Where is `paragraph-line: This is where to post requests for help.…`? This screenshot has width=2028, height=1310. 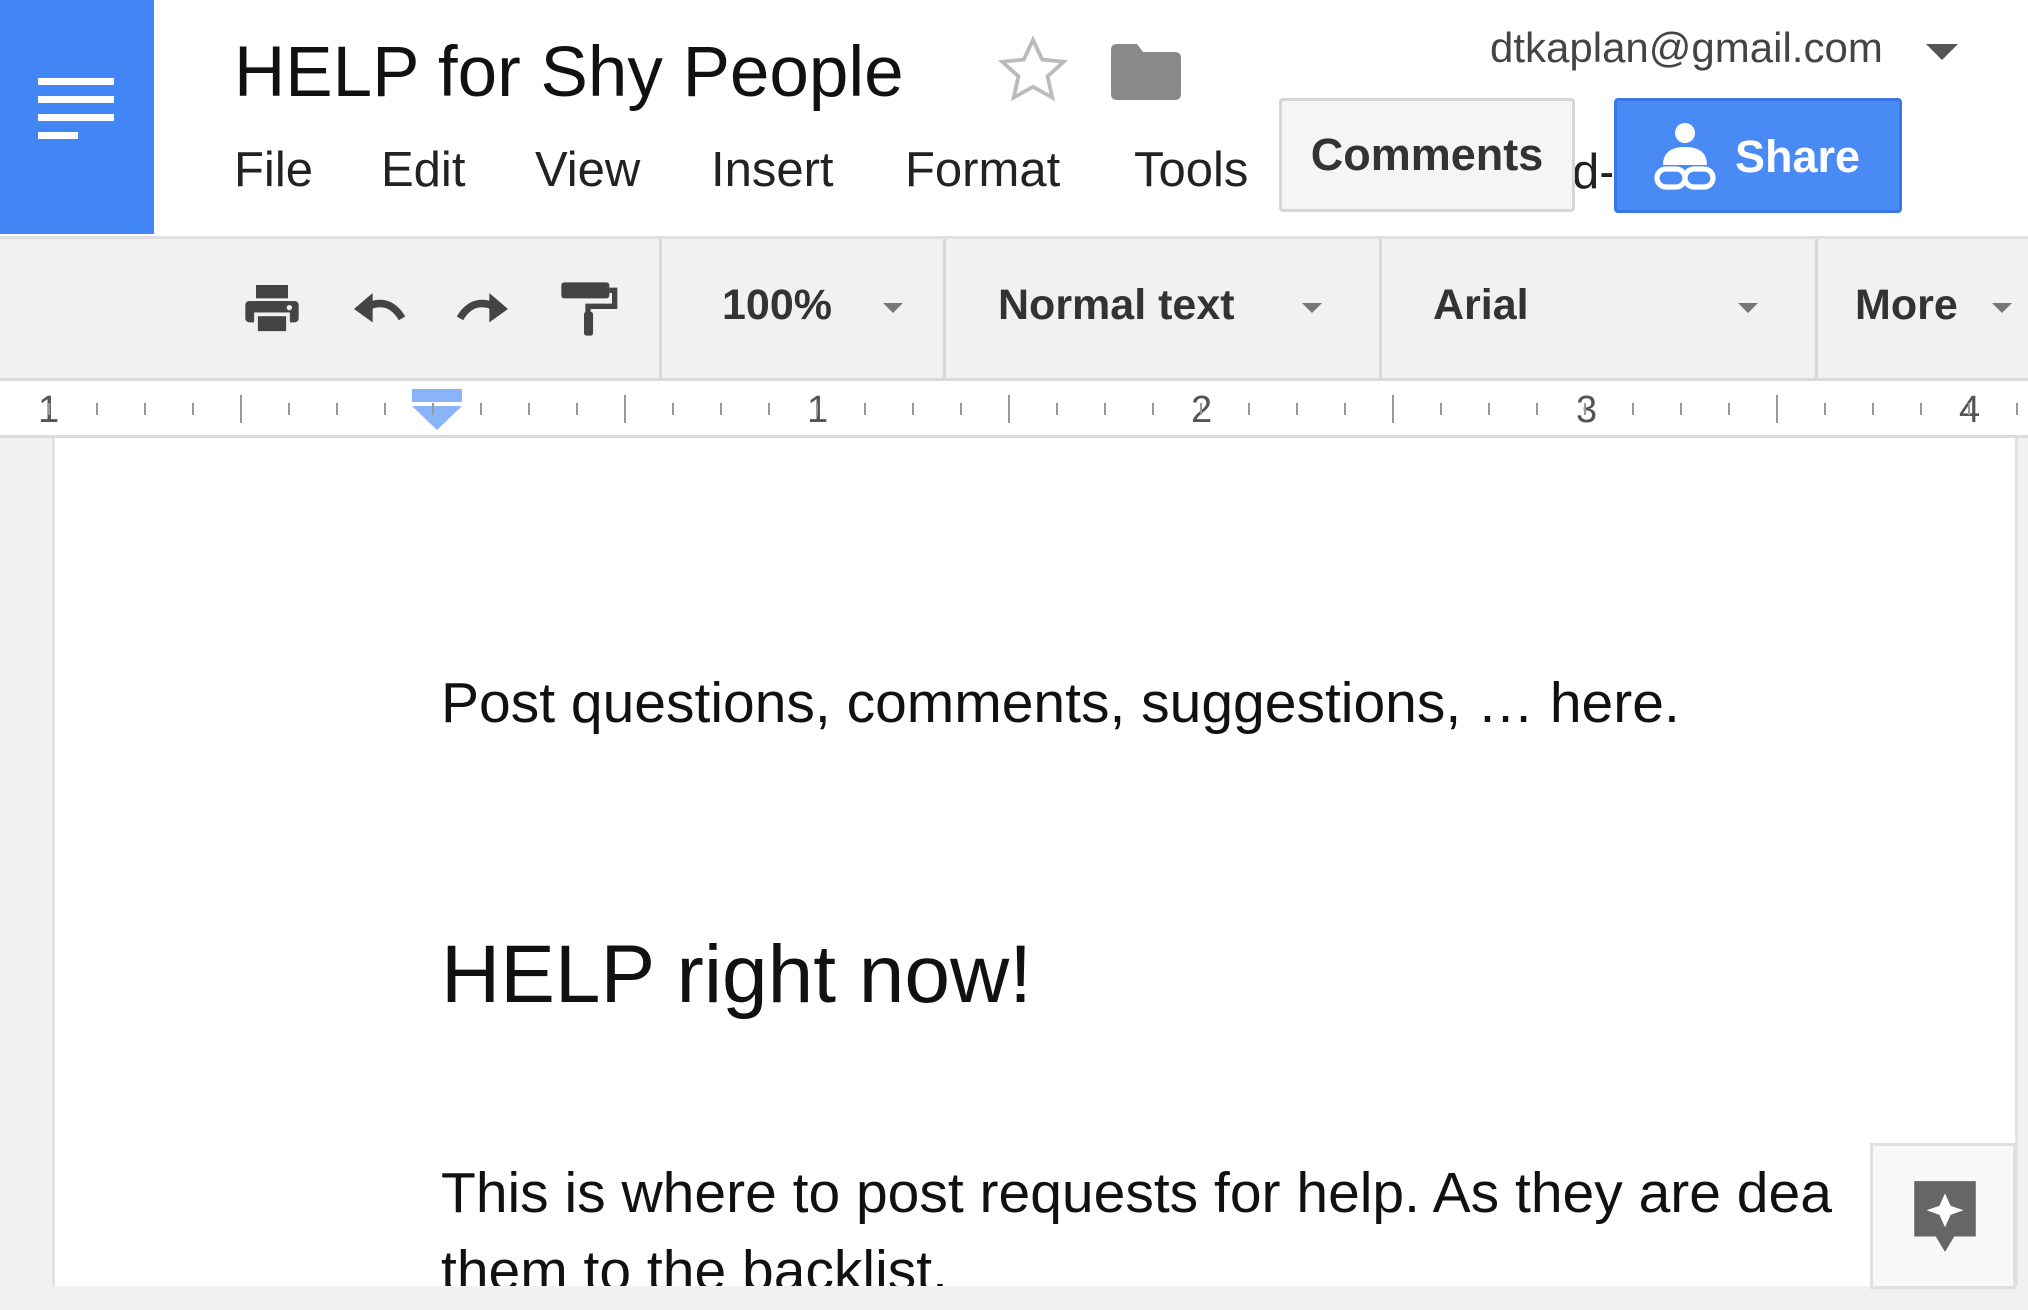
paragraph-line: This is where to post requests for help.… is located at coordinates (1136, 1193).